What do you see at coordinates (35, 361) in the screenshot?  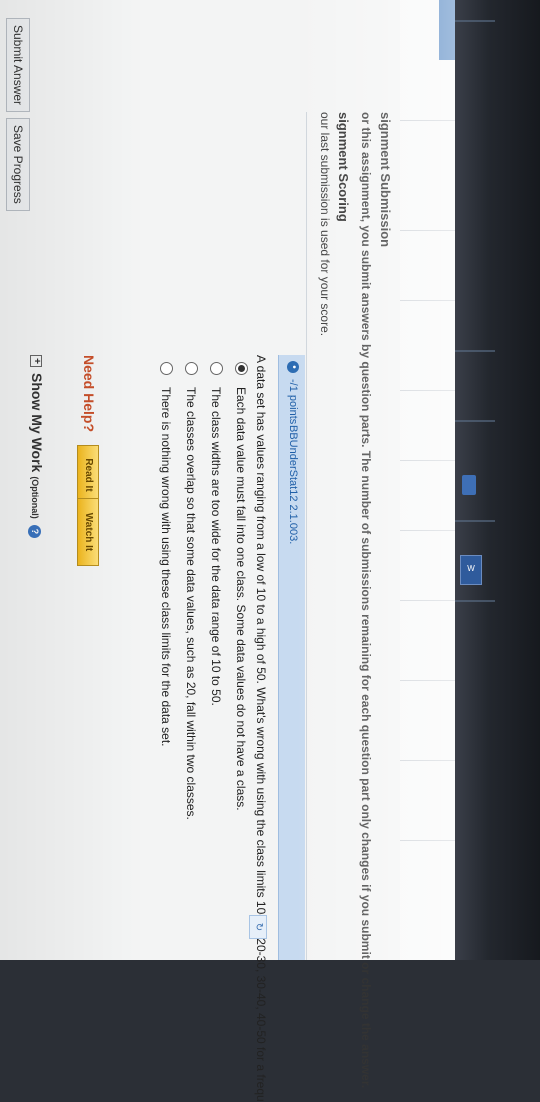 I see `expand-plus-icon: +` at bounding box center [35, 361].